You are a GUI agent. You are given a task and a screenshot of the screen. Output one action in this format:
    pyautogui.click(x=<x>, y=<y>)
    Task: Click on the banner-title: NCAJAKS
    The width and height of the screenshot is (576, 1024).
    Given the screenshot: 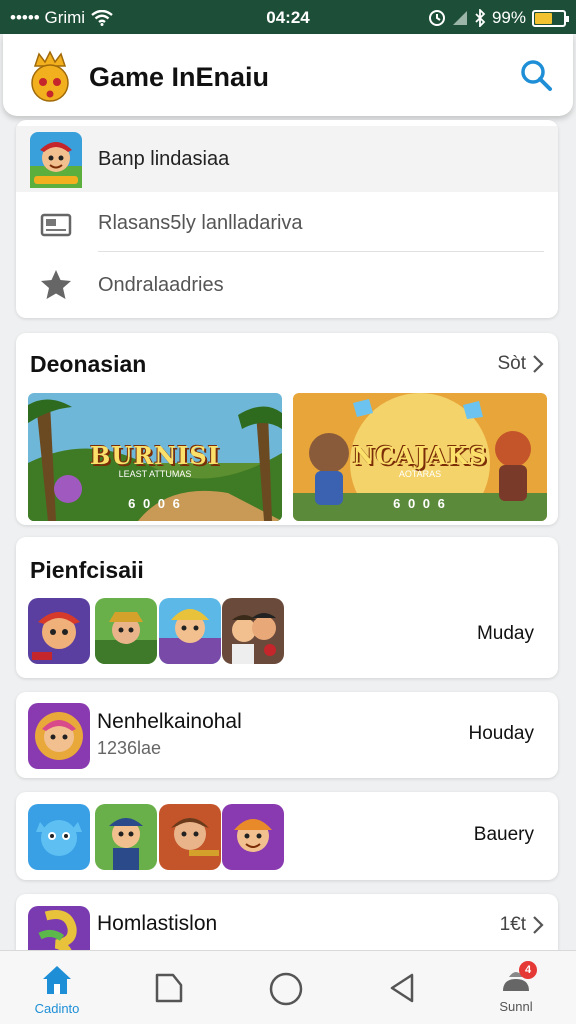 What is the action you would take?
    pyautogui.click(x=420, y=455)
    